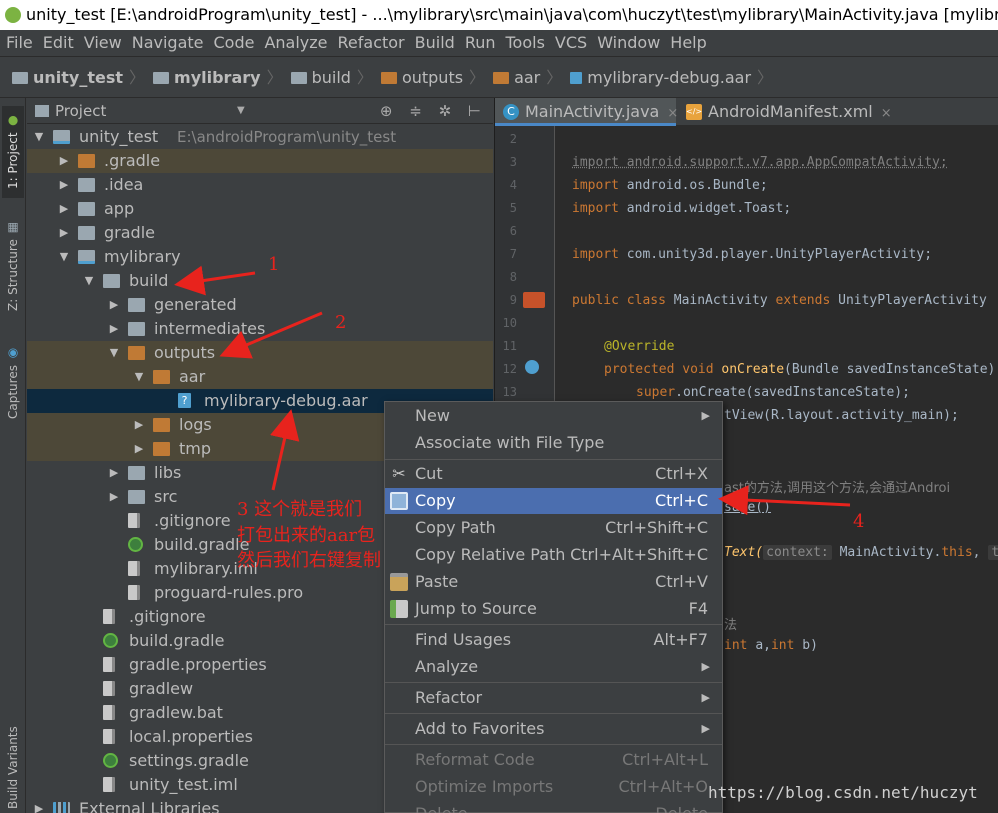  Describe the element at coordinates (529, 78) in the screenshot. I see `breadcrumb-item-aar: aar 〉` at that location.